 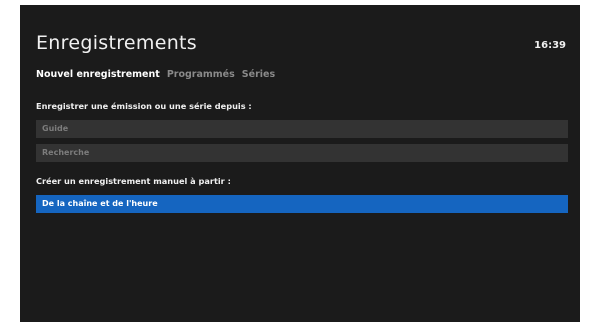 What do you see at coordinates (302, 204) in the screenshot?
I see `channel-and-time-option: De la chaîne et de l'heure` at bounding box center [302, 204].